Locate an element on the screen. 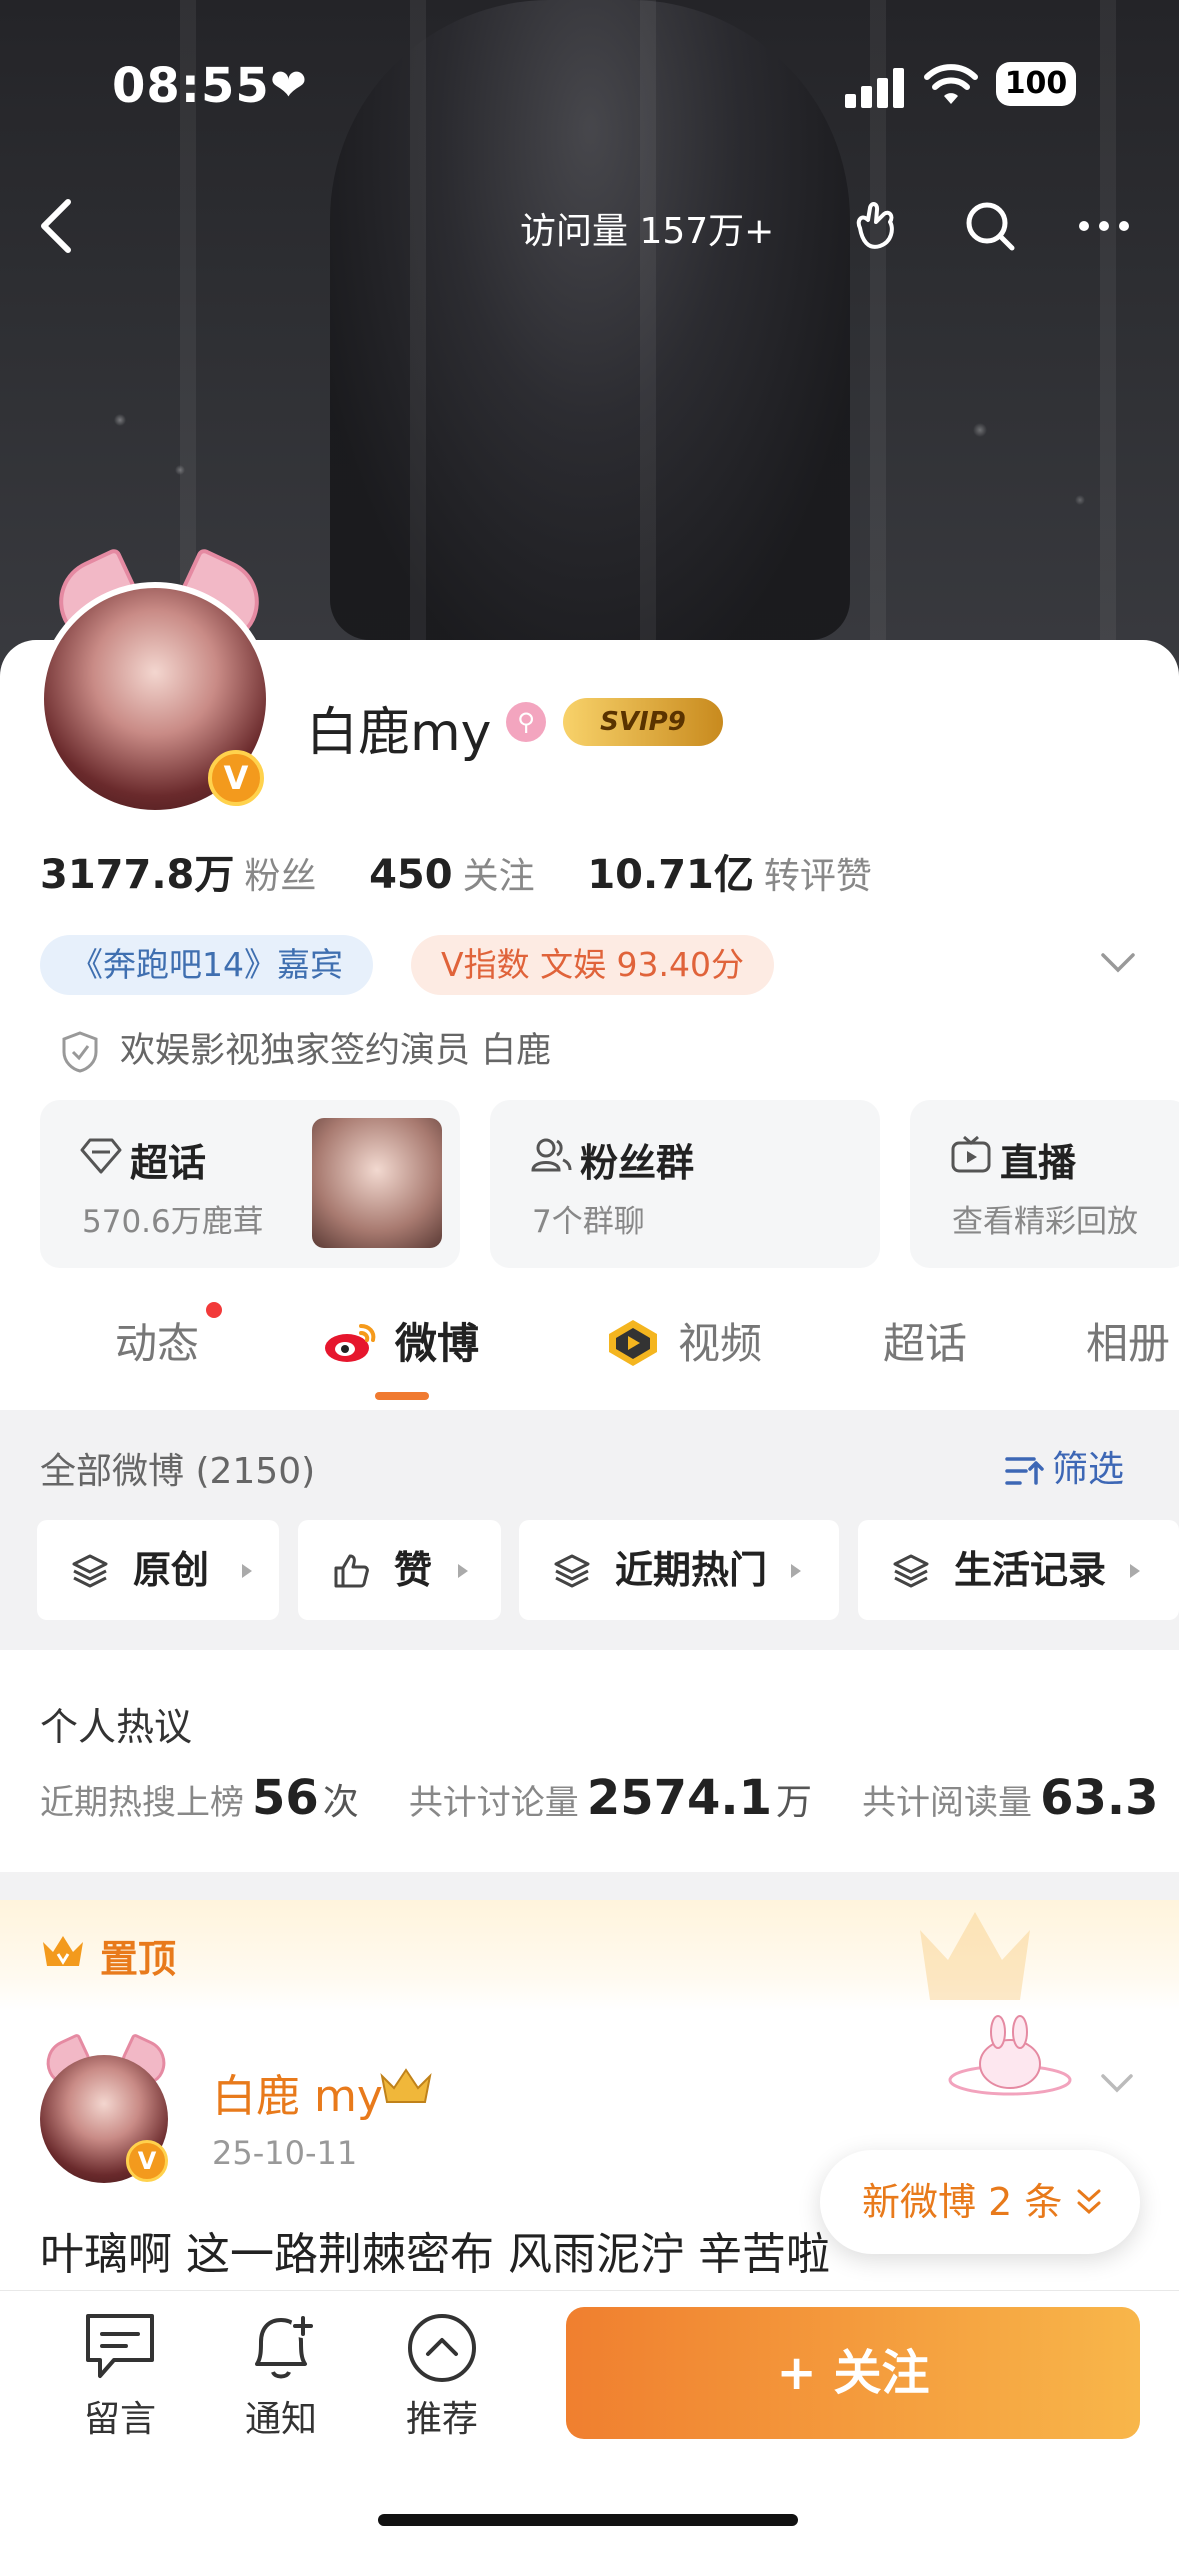  hot-search-unit: 次 is located at coordinates (340, 1802).